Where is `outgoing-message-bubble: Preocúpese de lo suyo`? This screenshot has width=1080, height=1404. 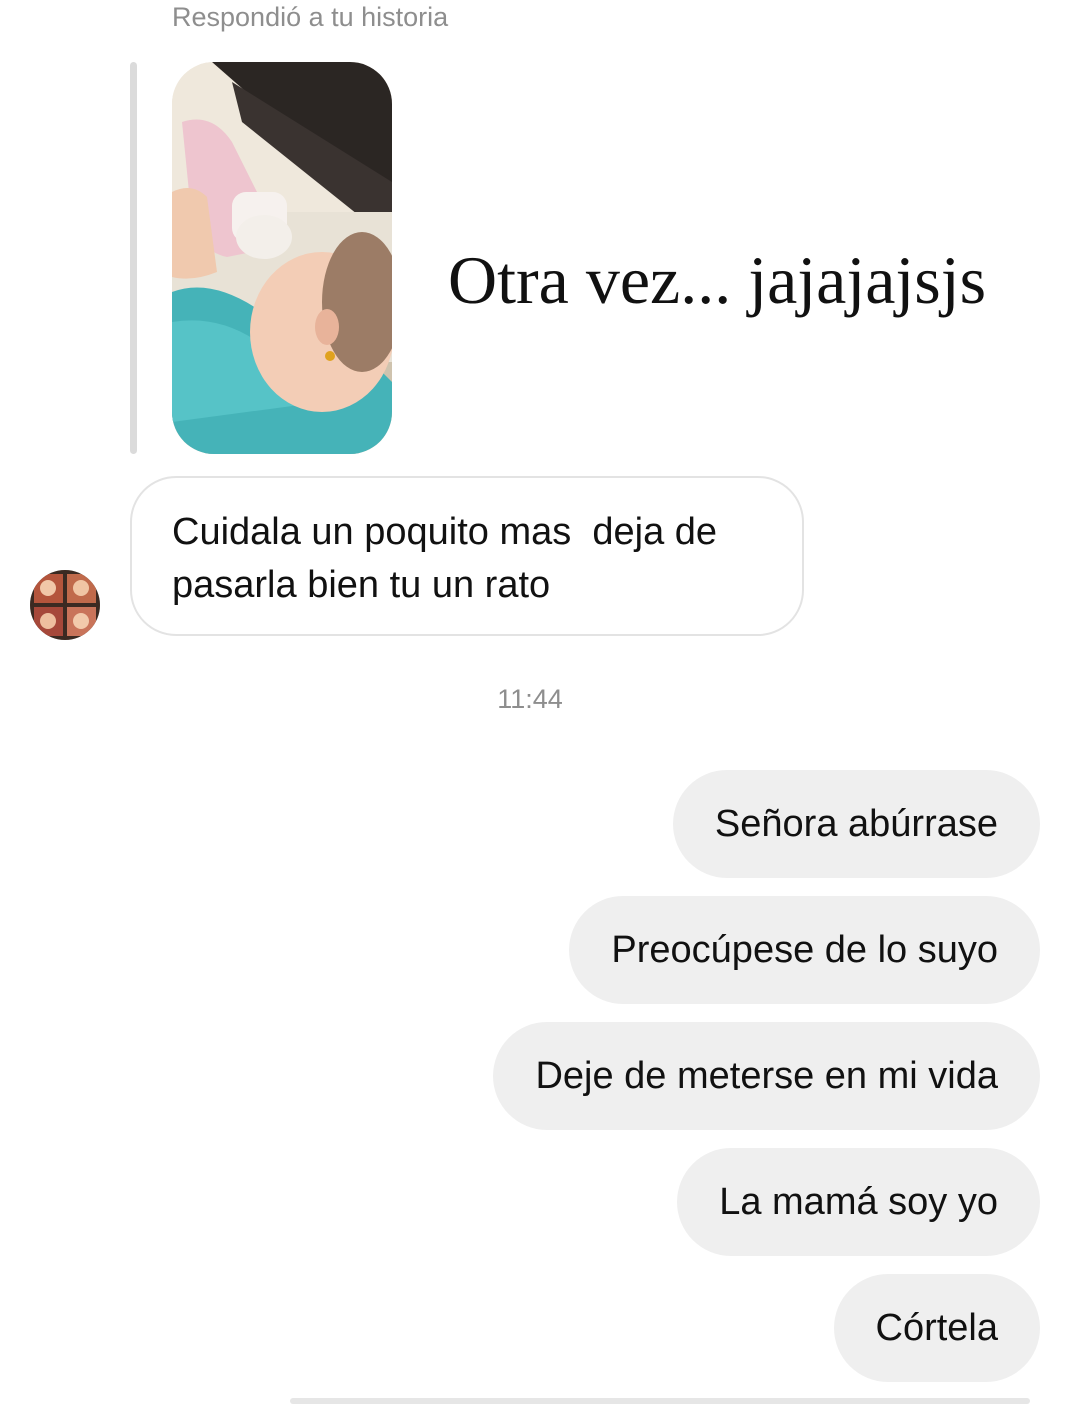 outgoing-message-bubble: Preocúpese de lo suyo is located at coordinates (804, 950).